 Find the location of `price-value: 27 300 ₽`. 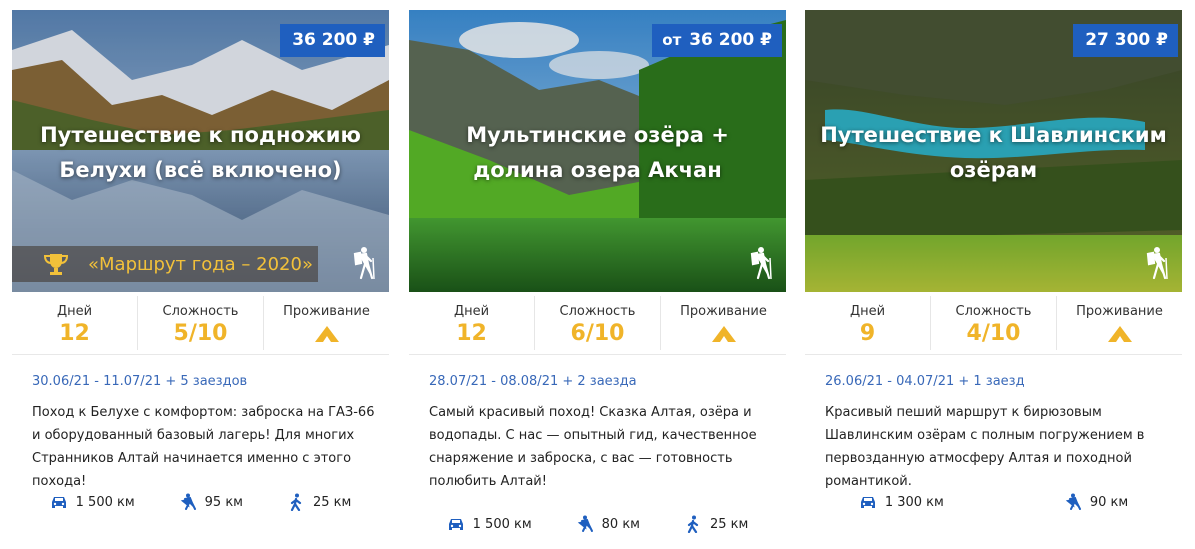

price-value: 27 300 ₽ is located at coordinates (1126, 40).